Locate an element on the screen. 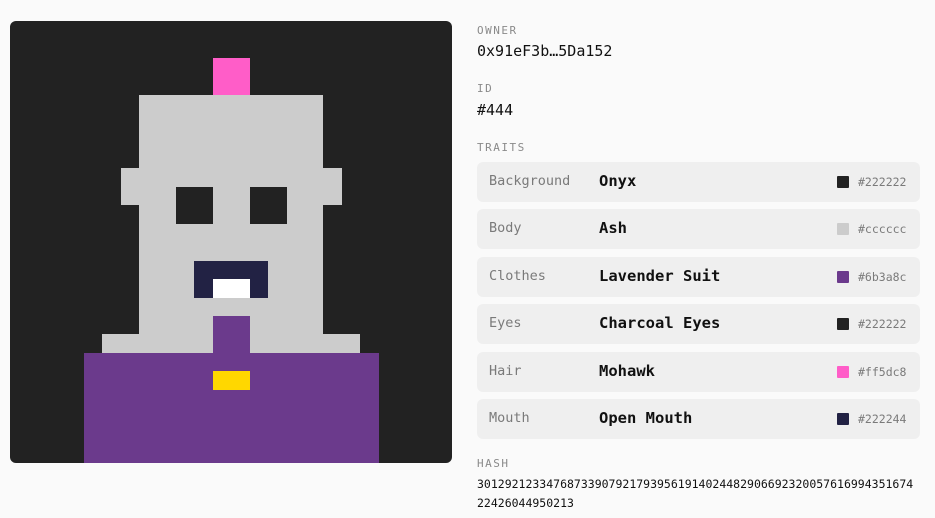  trait-hex: #6b3a8c is located at coordinates (882, 277).